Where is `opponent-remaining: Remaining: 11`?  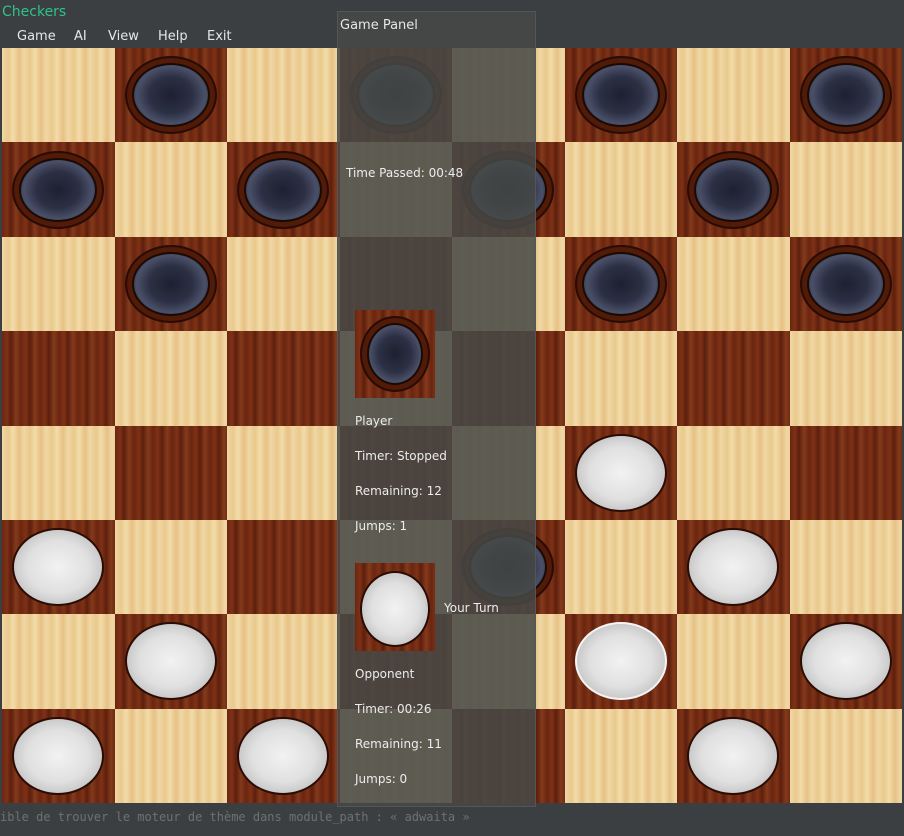 opponent-remaining: Remaining: 11 is located at coordinates (398, 744).